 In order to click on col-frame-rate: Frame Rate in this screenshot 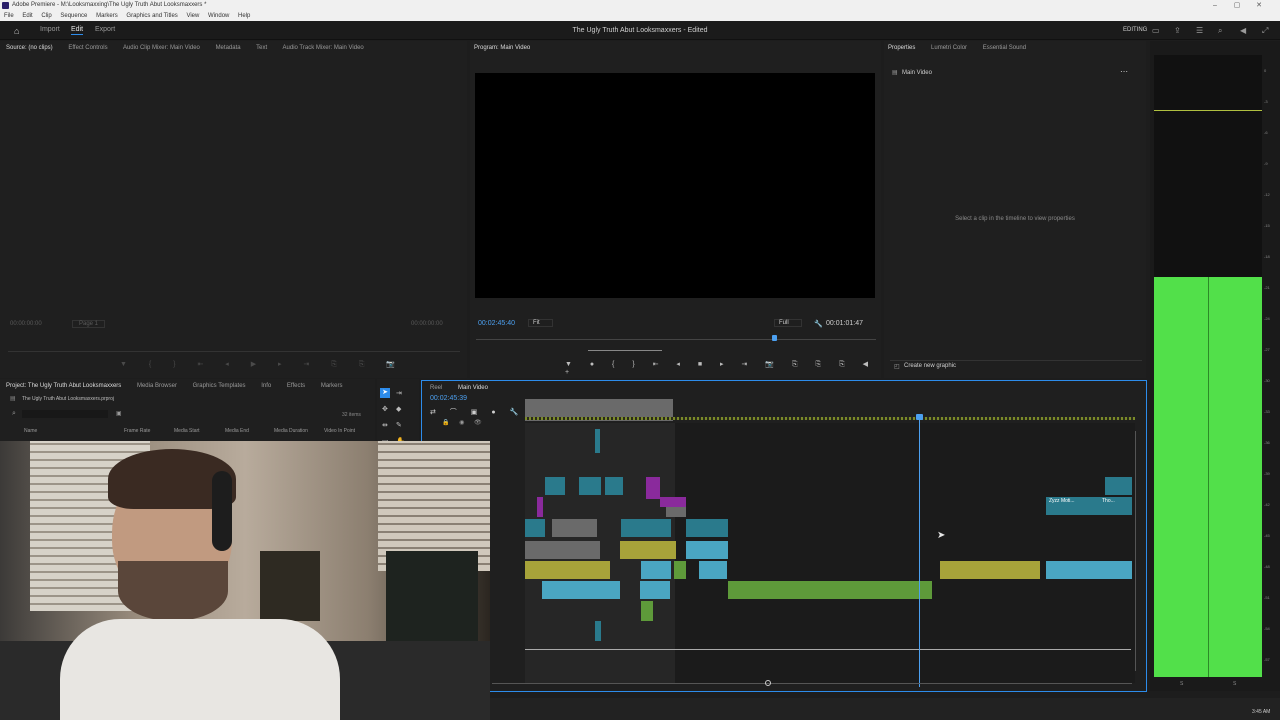, I will do `click(137, 431)`.